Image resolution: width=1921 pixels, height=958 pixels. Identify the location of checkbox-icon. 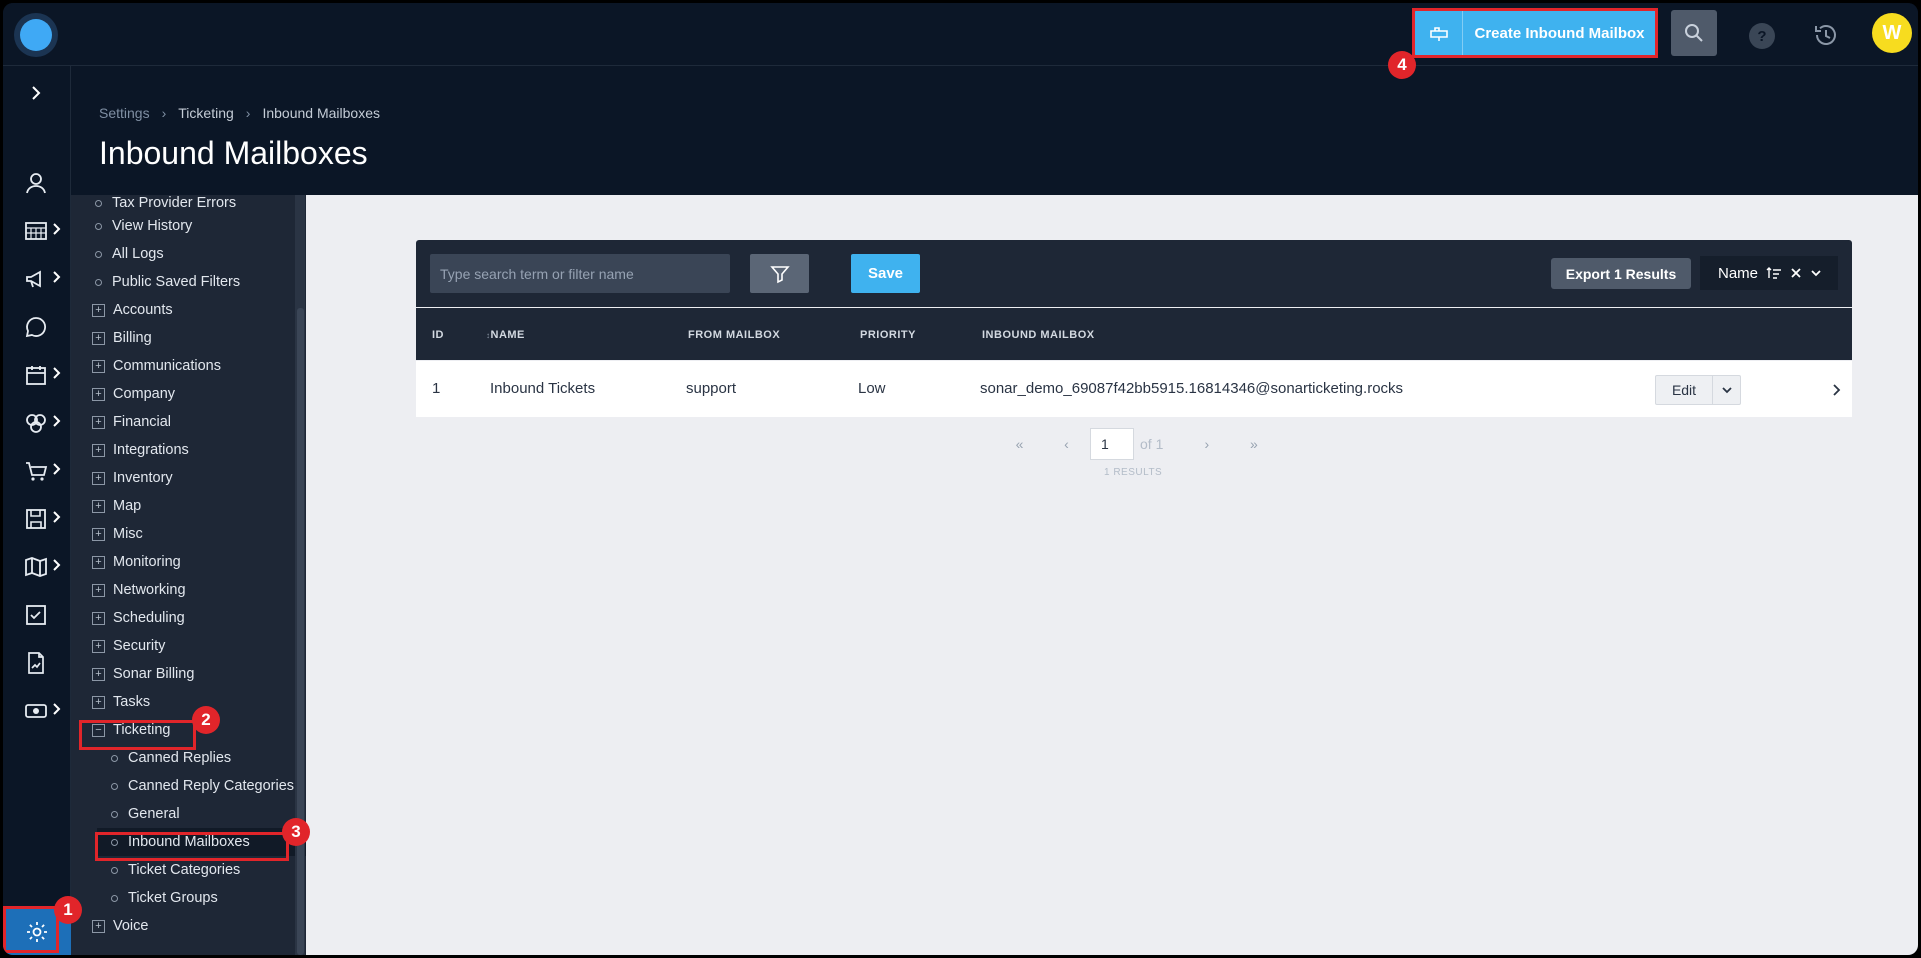
(36, 615).